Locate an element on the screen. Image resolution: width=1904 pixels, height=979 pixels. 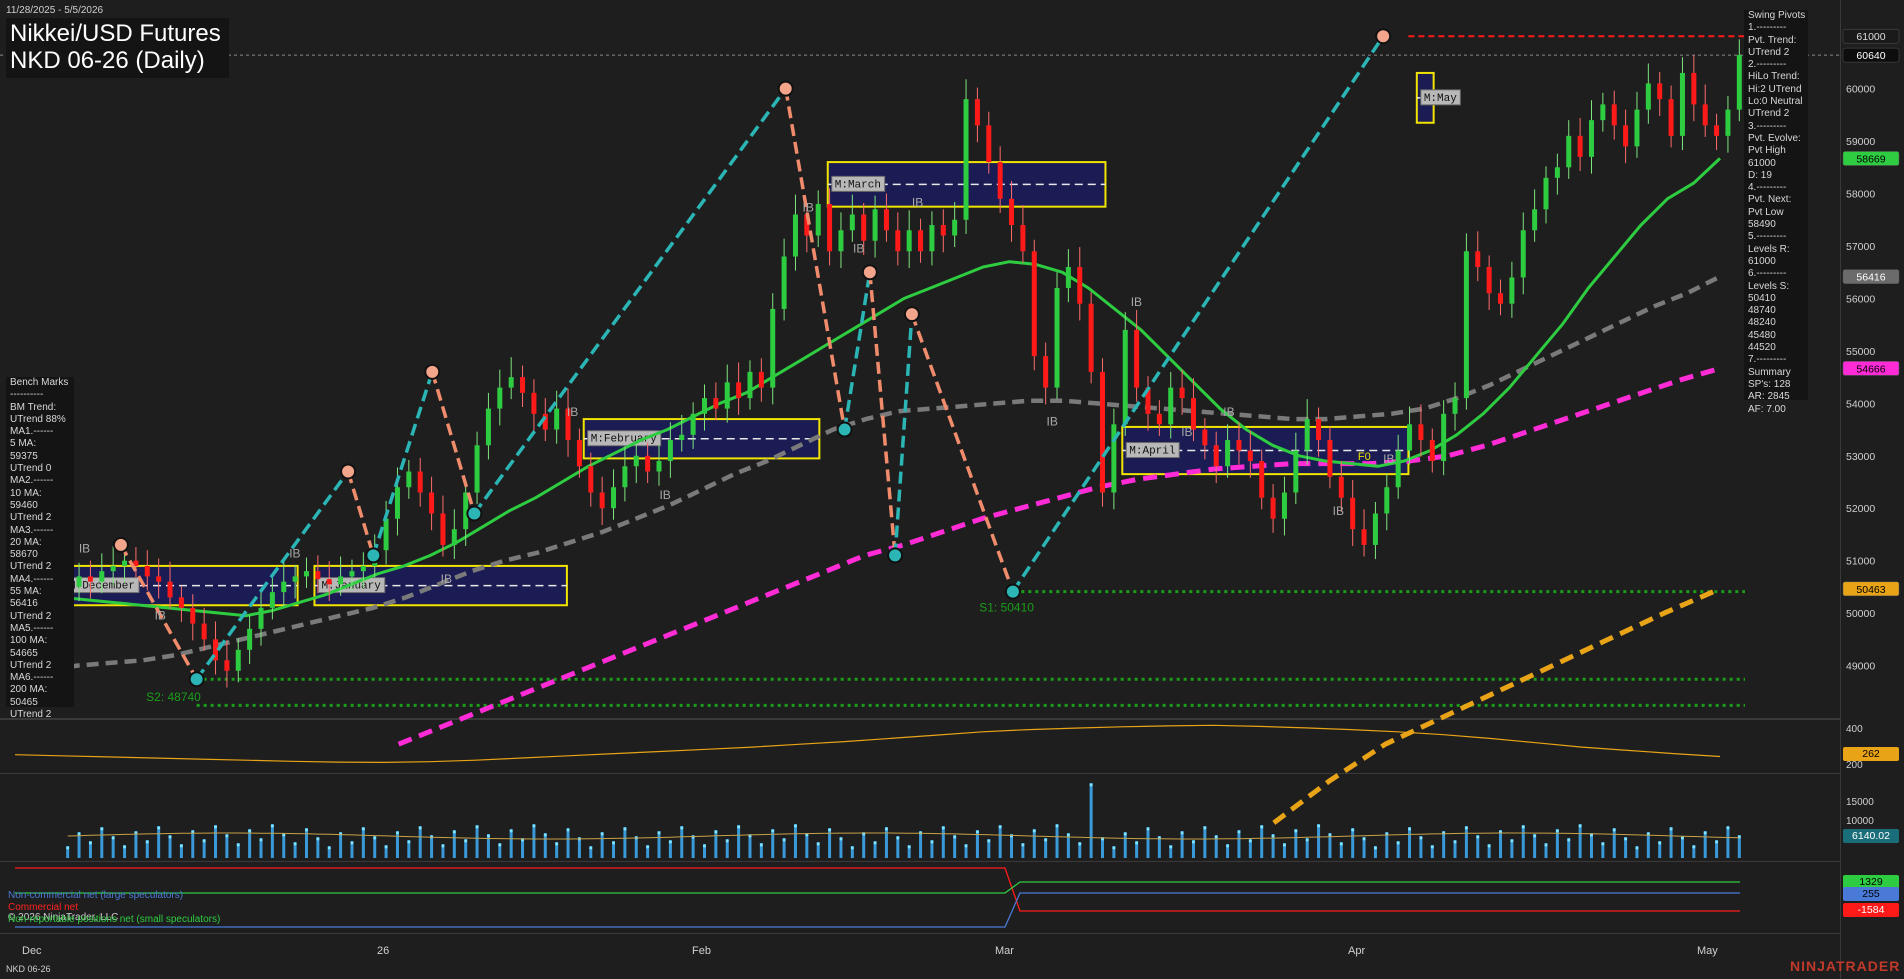
price-tick-label: 52000 is located at coordinates (1860, 509).